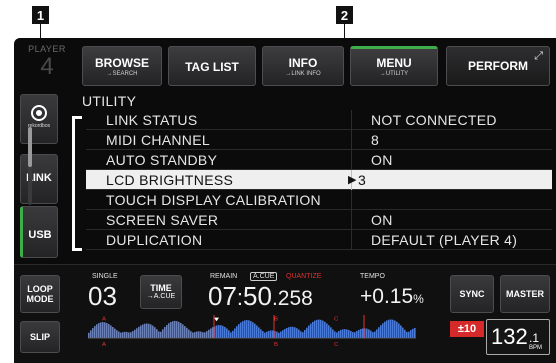  Describe the element at coordinates (467, 329) in the screenshot. I see `tempo-range-badge: ±10` at that location.